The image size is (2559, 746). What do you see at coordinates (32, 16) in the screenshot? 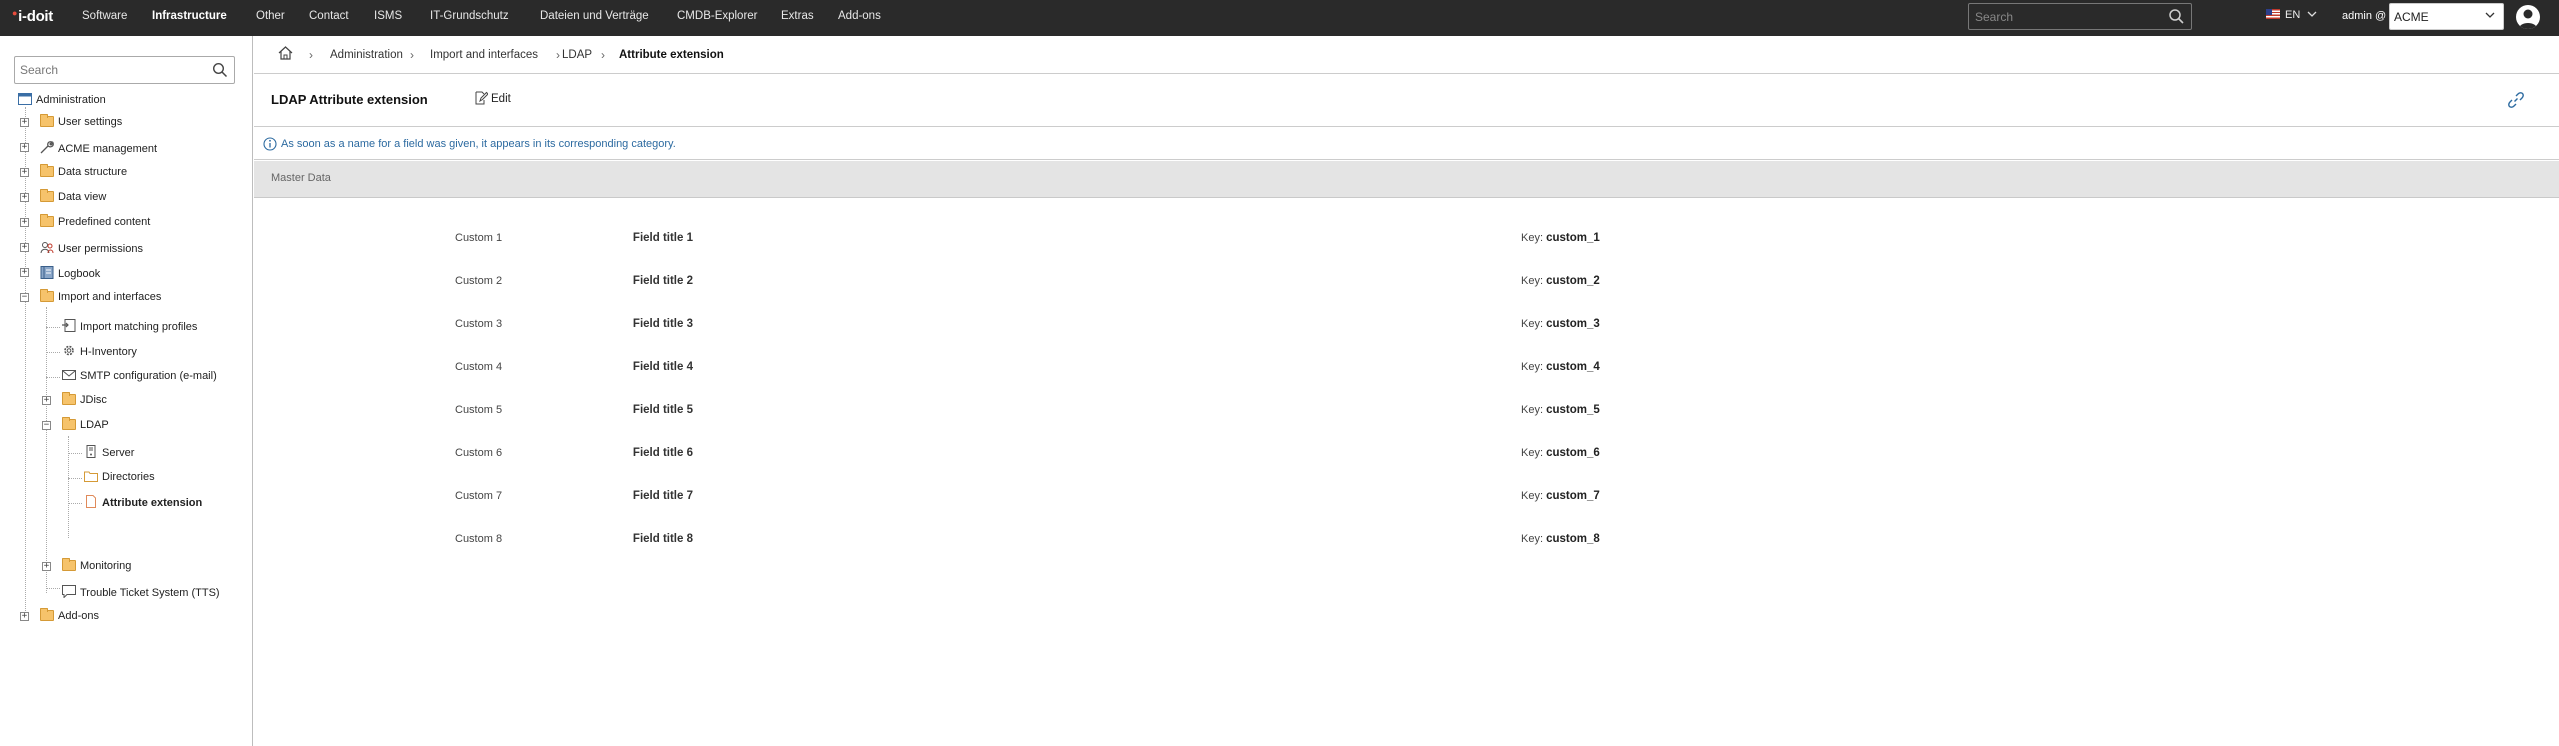
I see `app-logo: ●i-doit` at bounding box center [32, 16].